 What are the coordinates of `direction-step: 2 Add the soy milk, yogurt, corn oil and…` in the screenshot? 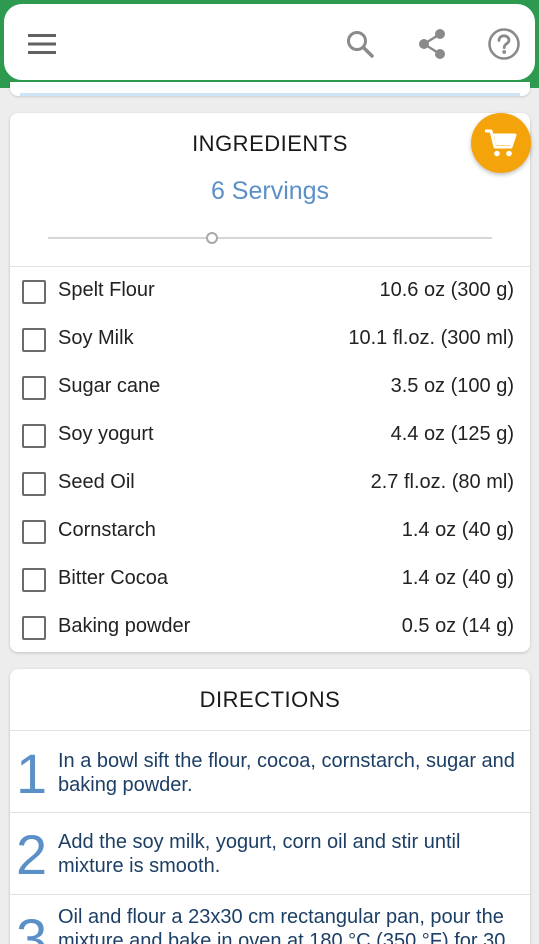 It's located at (270, 853).